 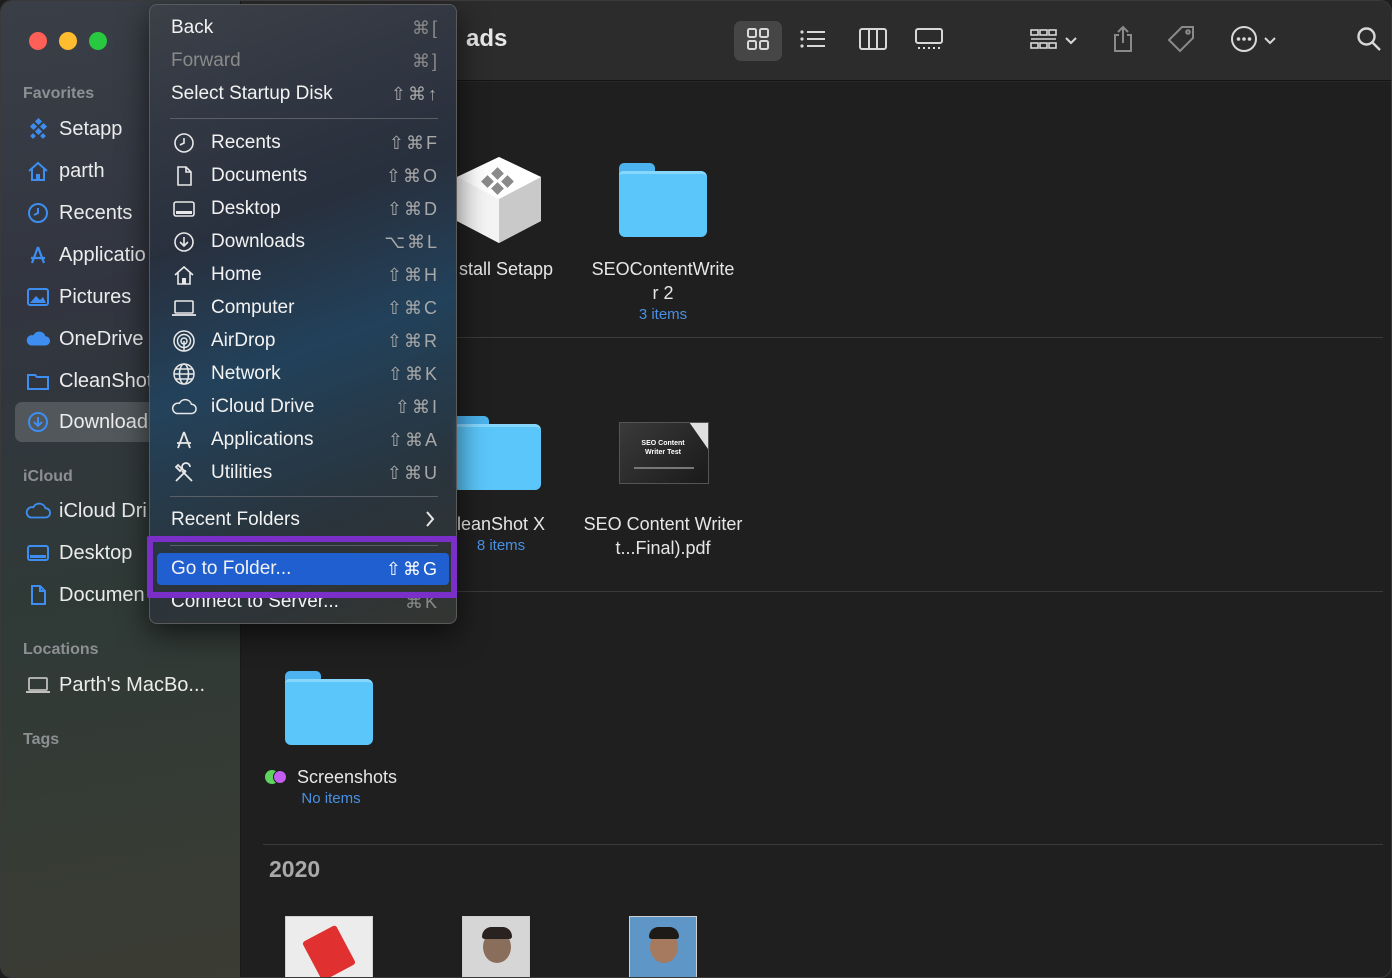 What do you see at coordinates (487, 38) in the screenshot?
I see `window-title: ads` at bounding box center [487, 38].